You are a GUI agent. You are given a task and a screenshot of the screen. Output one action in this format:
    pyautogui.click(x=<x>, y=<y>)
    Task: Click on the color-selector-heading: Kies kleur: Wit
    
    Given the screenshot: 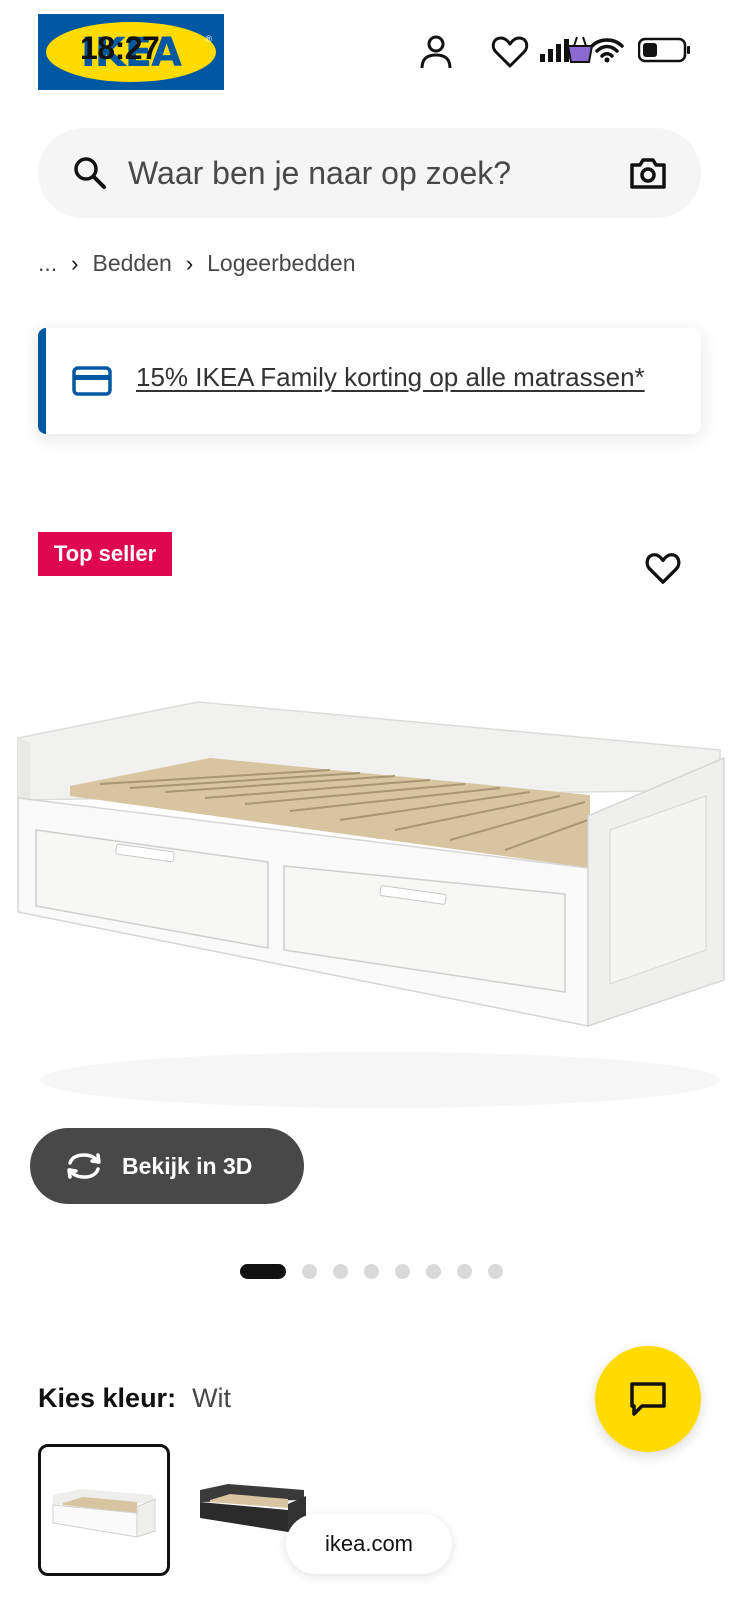 What is the action you would take?
    pyautogui.click(x=134, y=1398)
    